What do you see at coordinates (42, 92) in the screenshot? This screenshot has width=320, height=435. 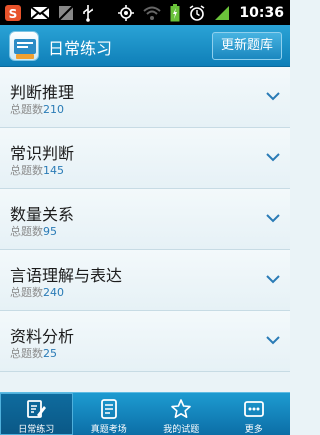 I see `item-title: 判断推理` at bounding box center [42, 92].